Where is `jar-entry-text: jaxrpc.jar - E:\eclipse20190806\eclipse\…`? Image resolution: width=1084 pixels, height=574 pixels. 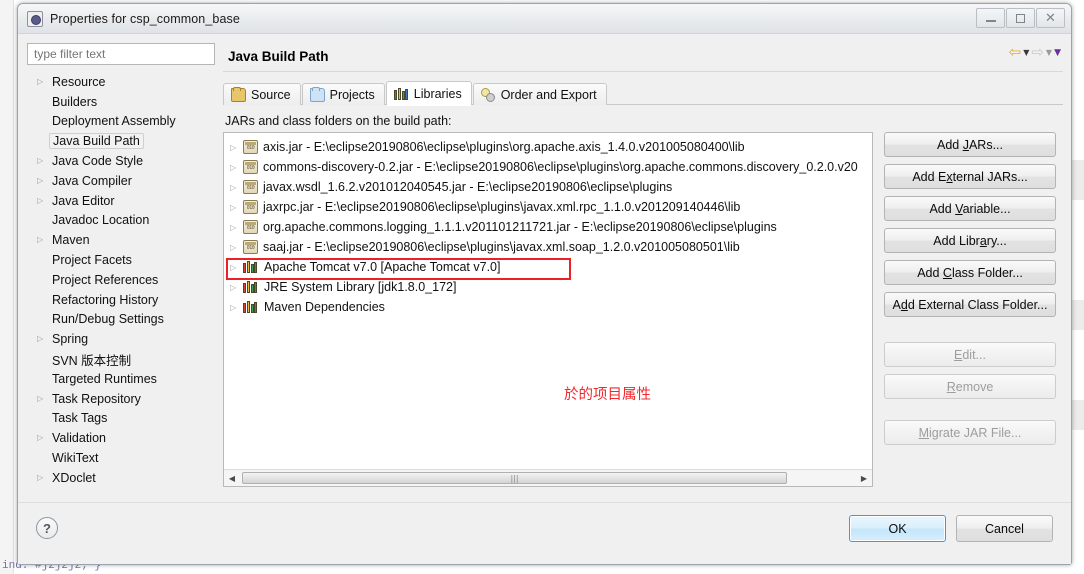
jar-entry-text: jaxrpc.jar - E:\eclipse20190806\eclipse\… is located at coordinates (502, 207).